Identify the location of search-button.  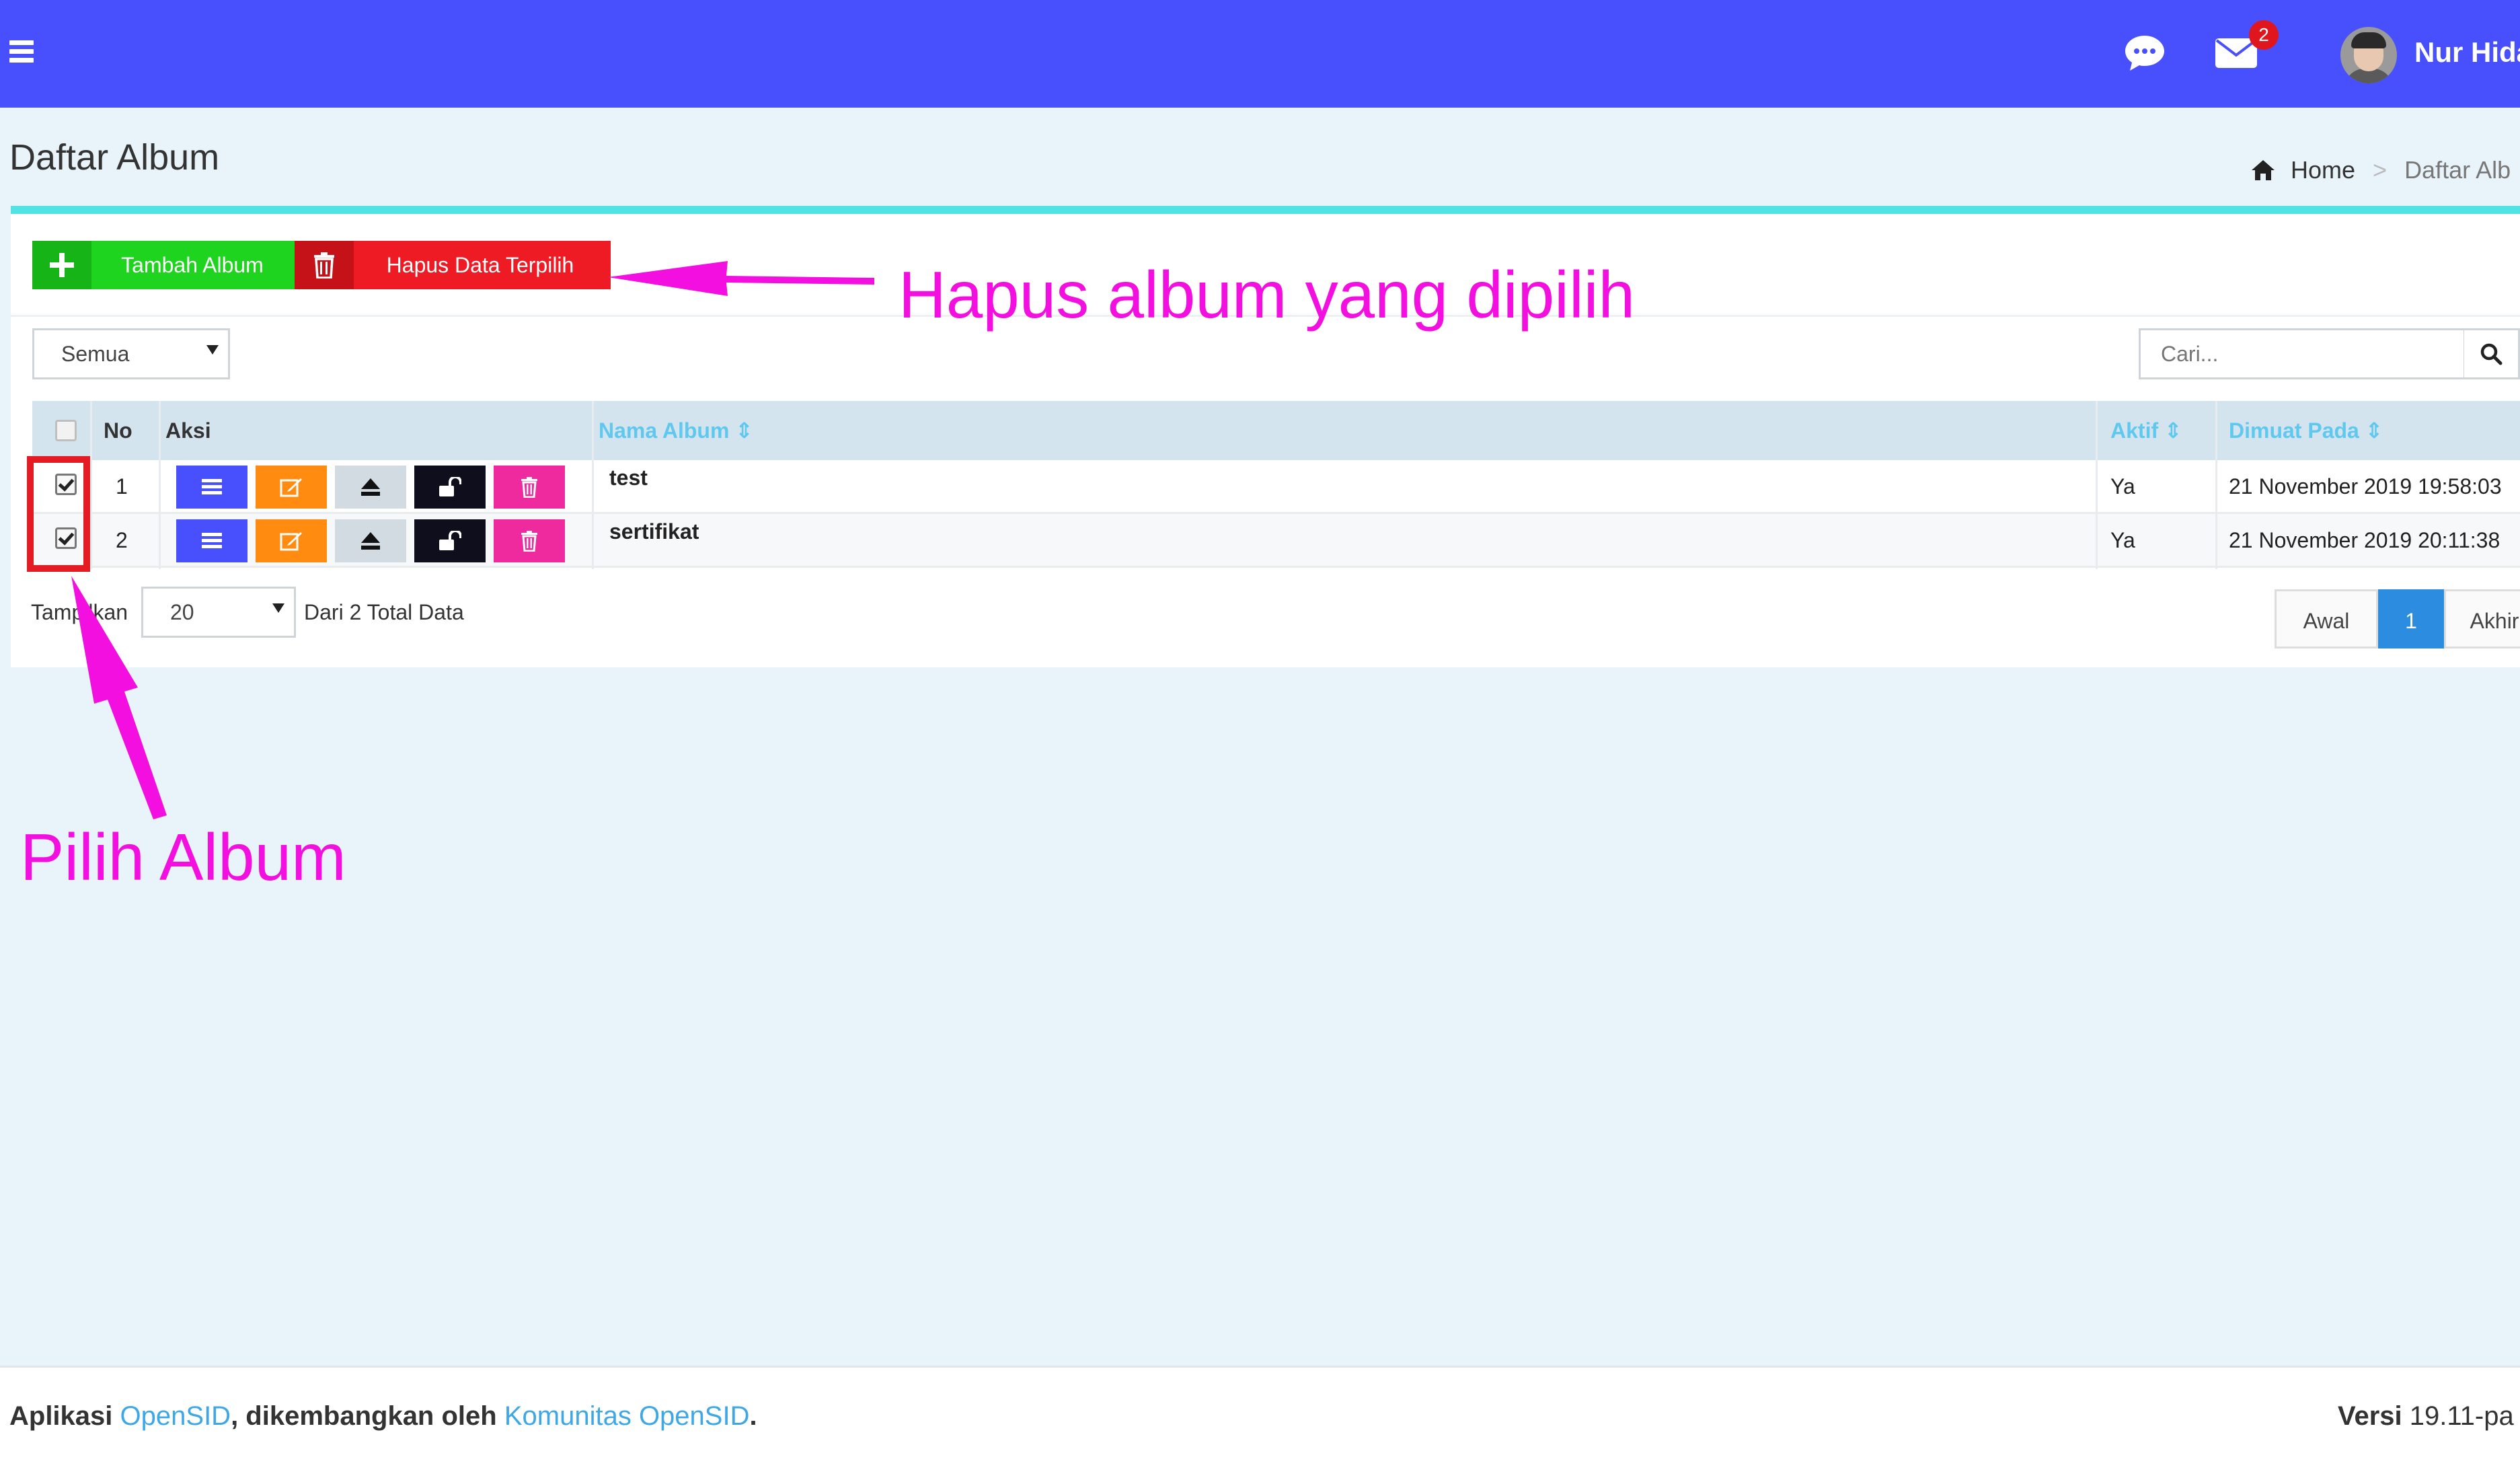
(2492, 354).